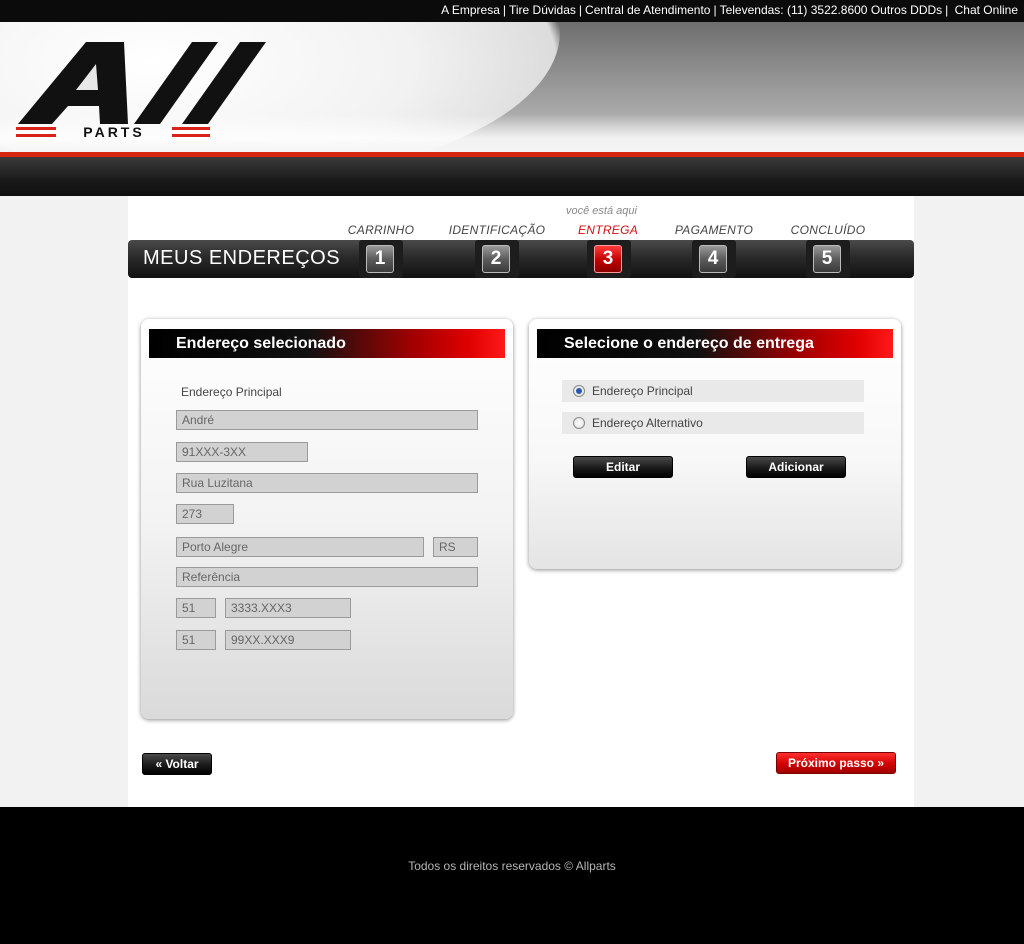 The height and width of the screenshot is (944, 1024). What do you see at coordinates (497, 230) in the screenshot?
I see `step-label-identificacao: IDENTIFICAÇÃO` at bounding box center [497, 230].